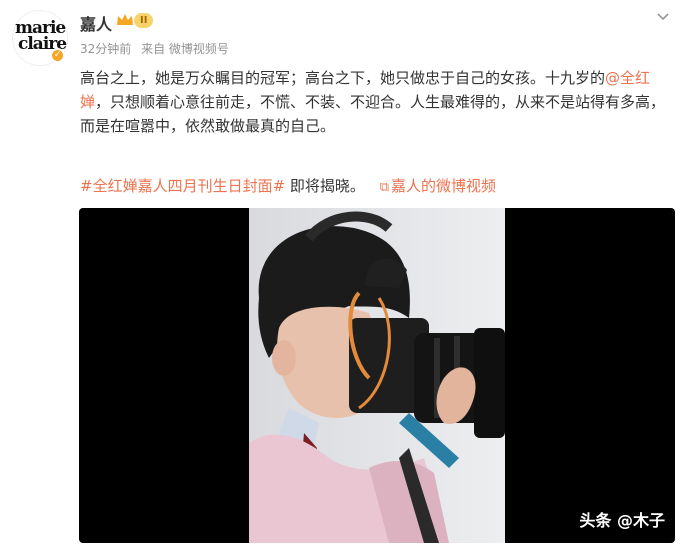 This screenshot has width=685, height=553. Describe the element at coordinates (182, 186) in the screenshot. I see `topic-link: #全红婵嘉人四月刊生日封面#` at that location.